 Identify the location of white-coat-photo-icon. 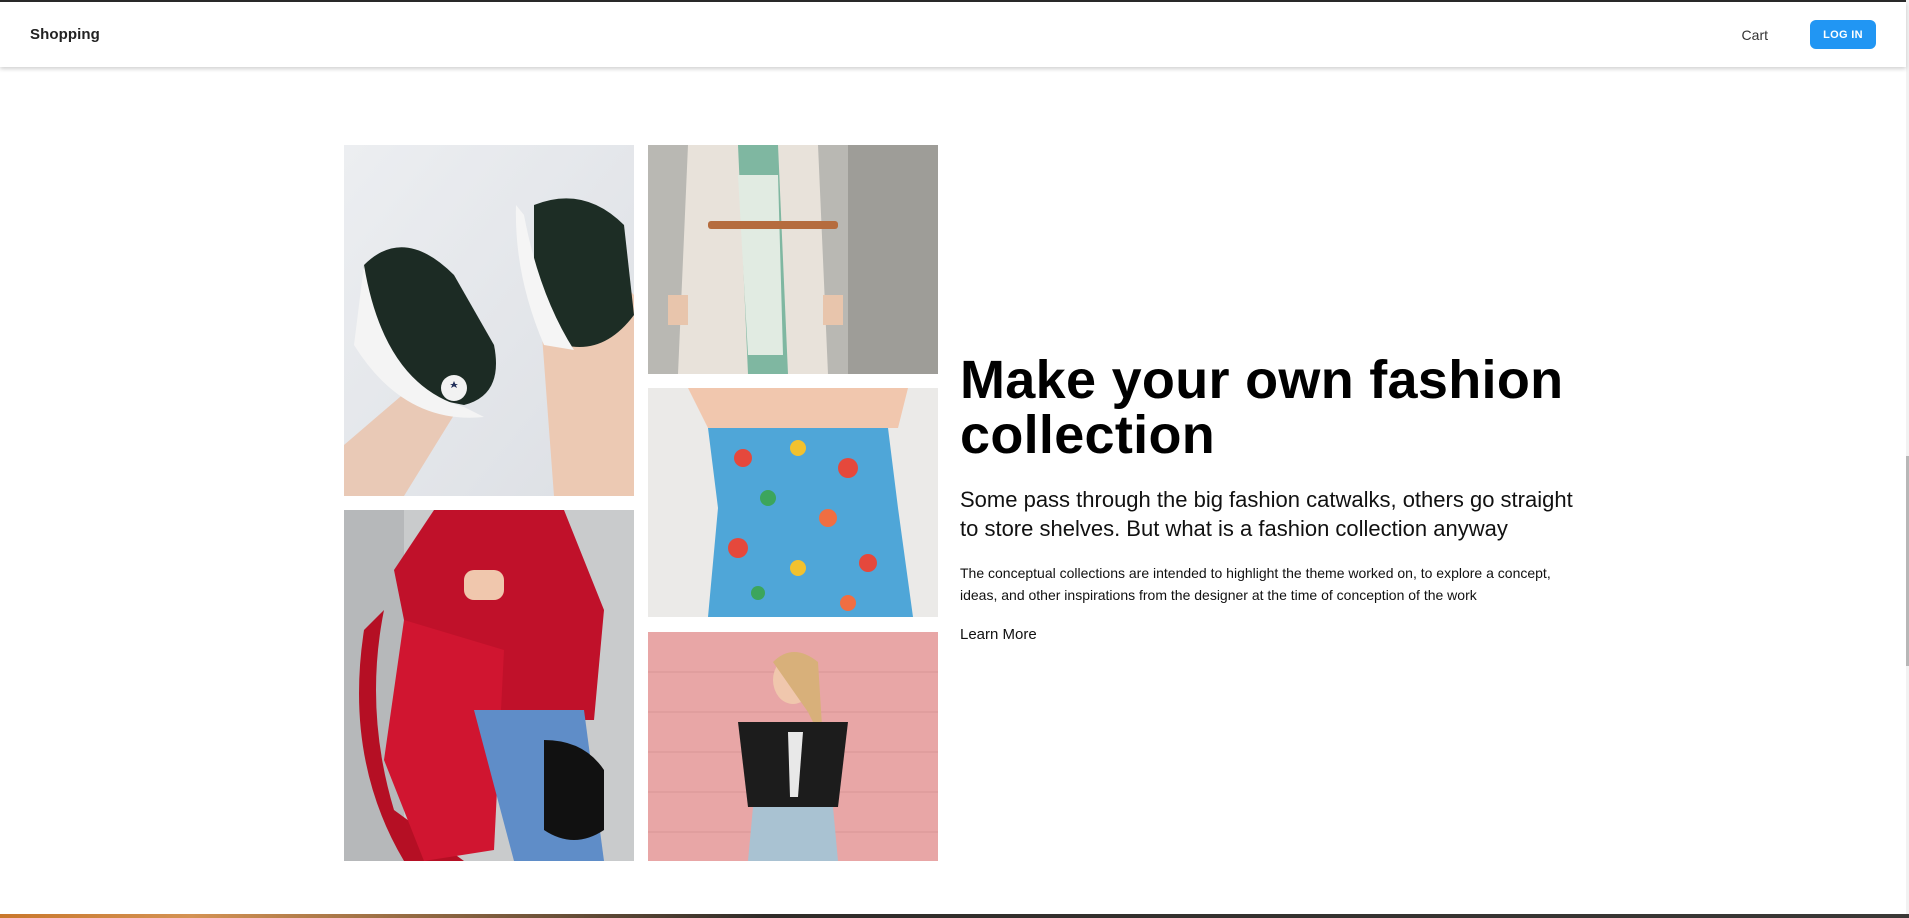
(793, 259).